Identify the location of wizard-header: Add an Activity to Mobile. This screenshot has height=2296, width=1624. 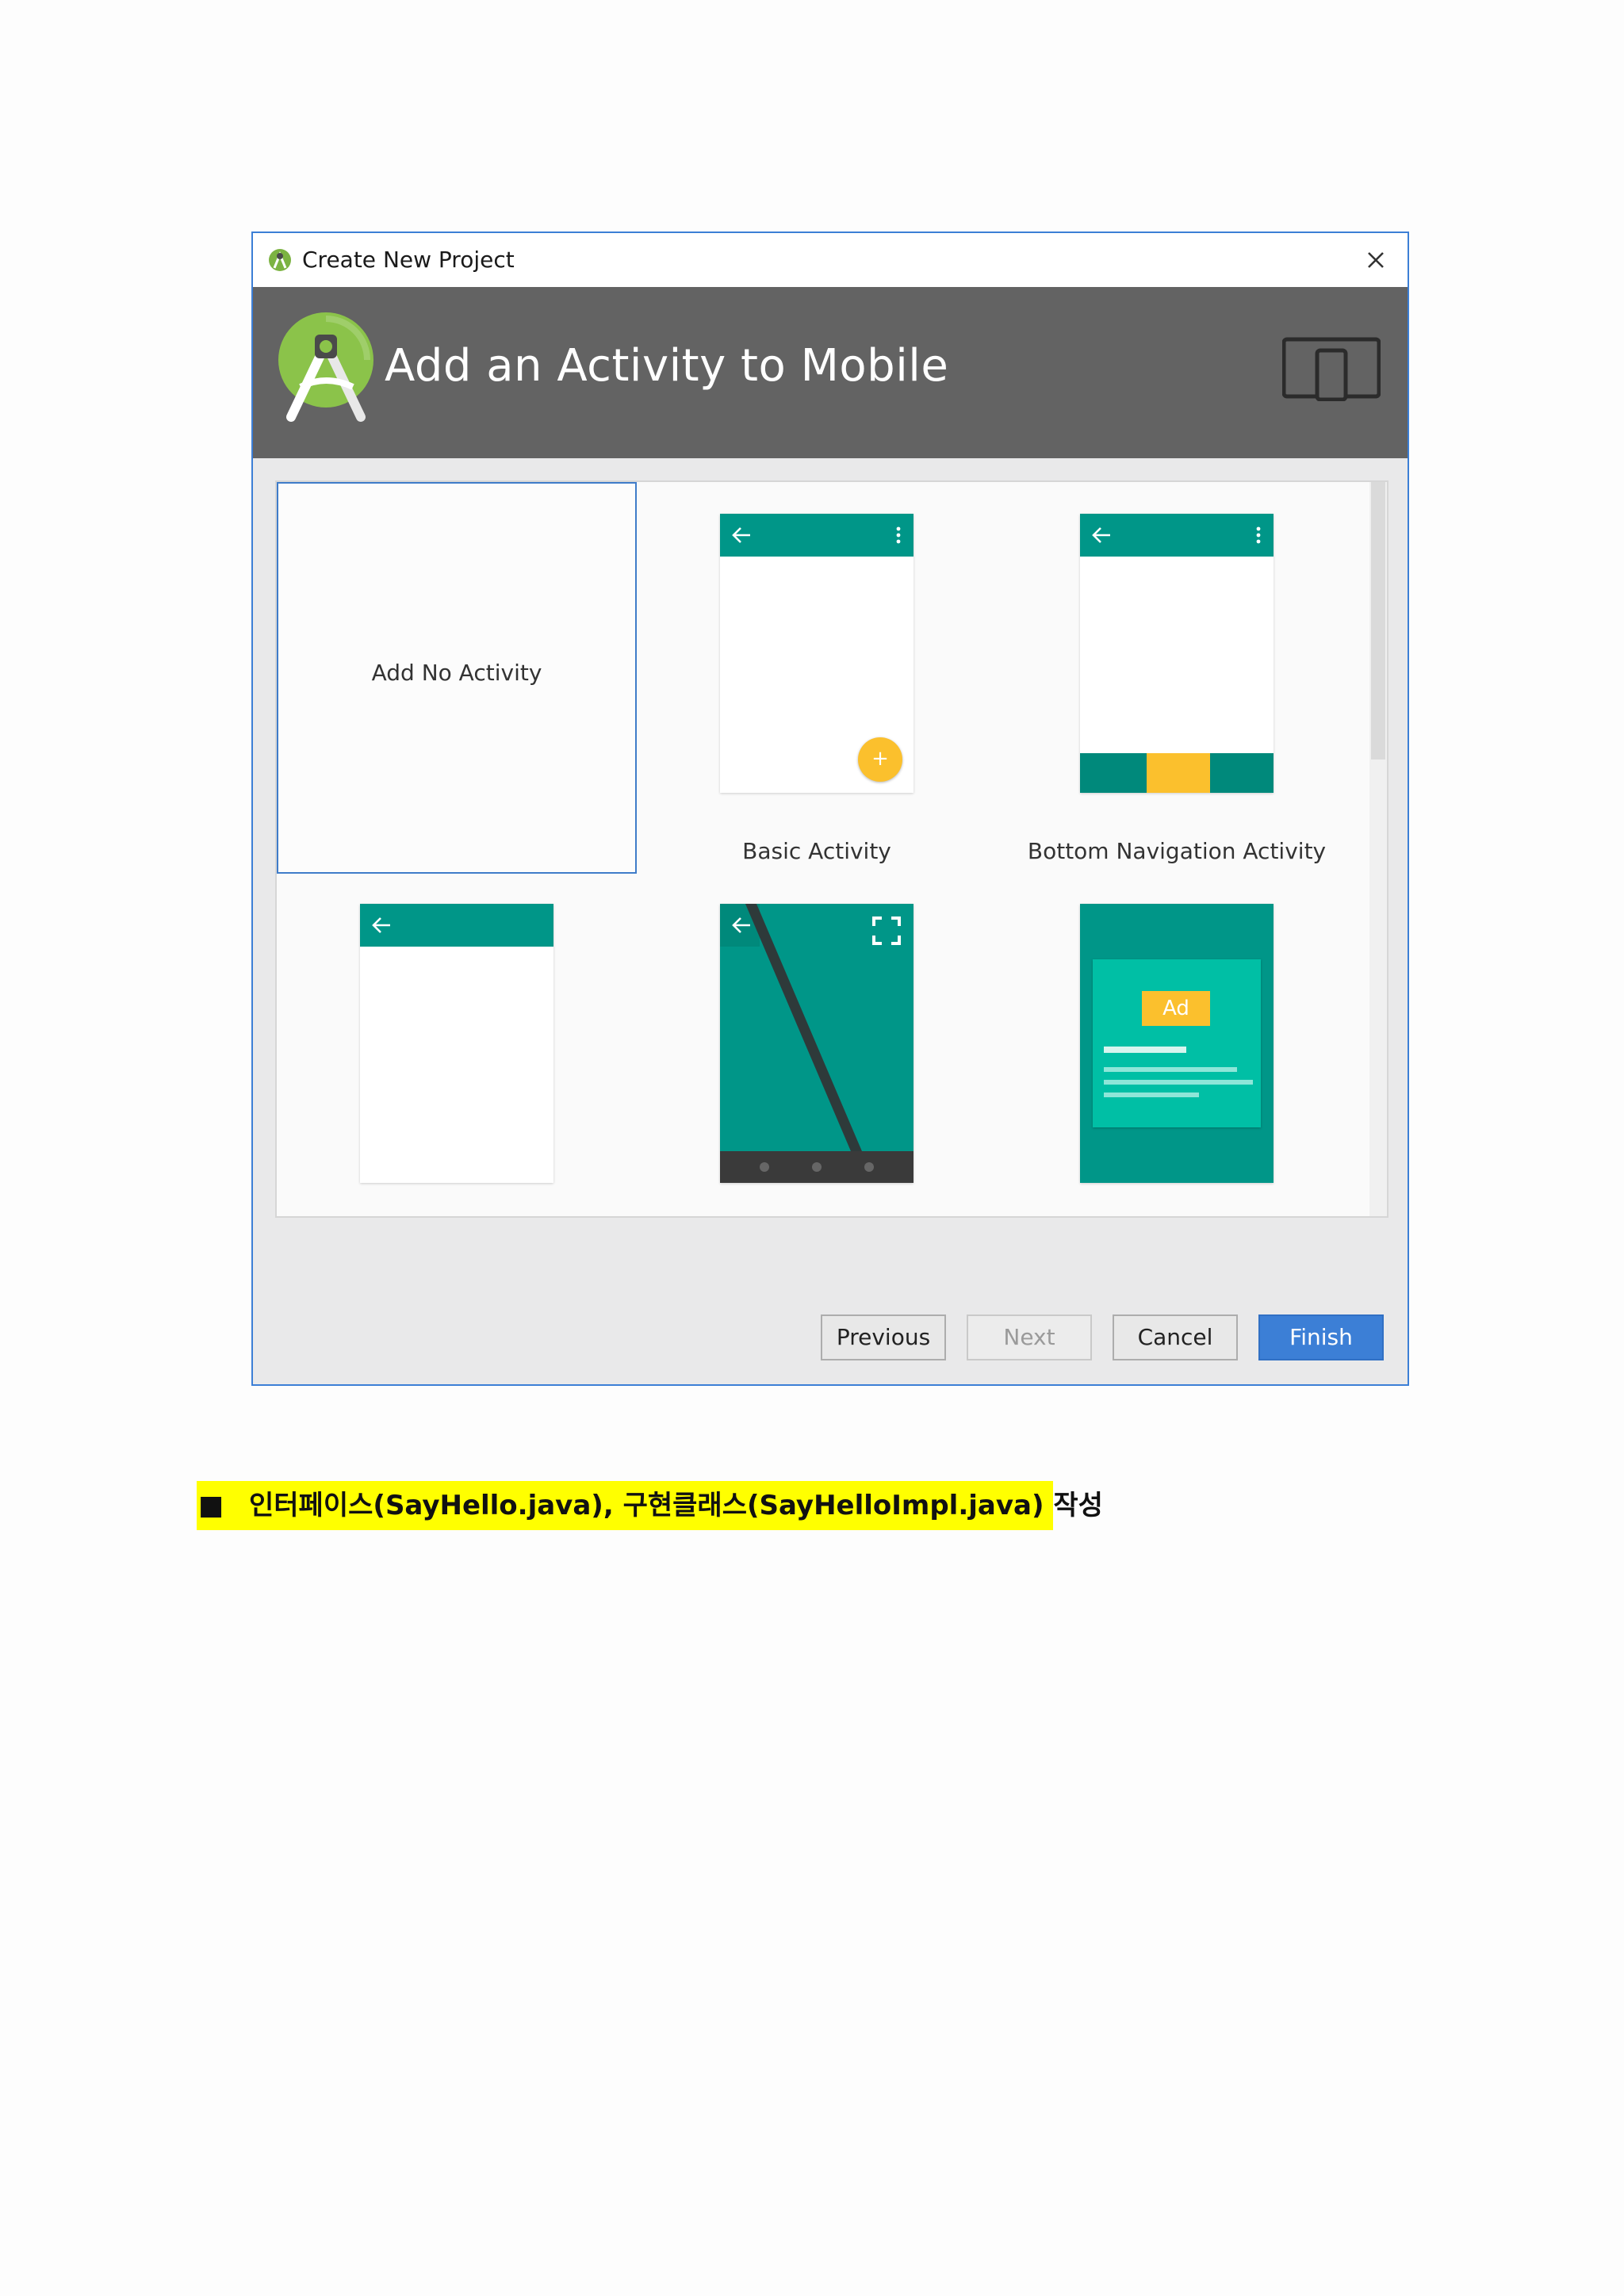
(830, 373).